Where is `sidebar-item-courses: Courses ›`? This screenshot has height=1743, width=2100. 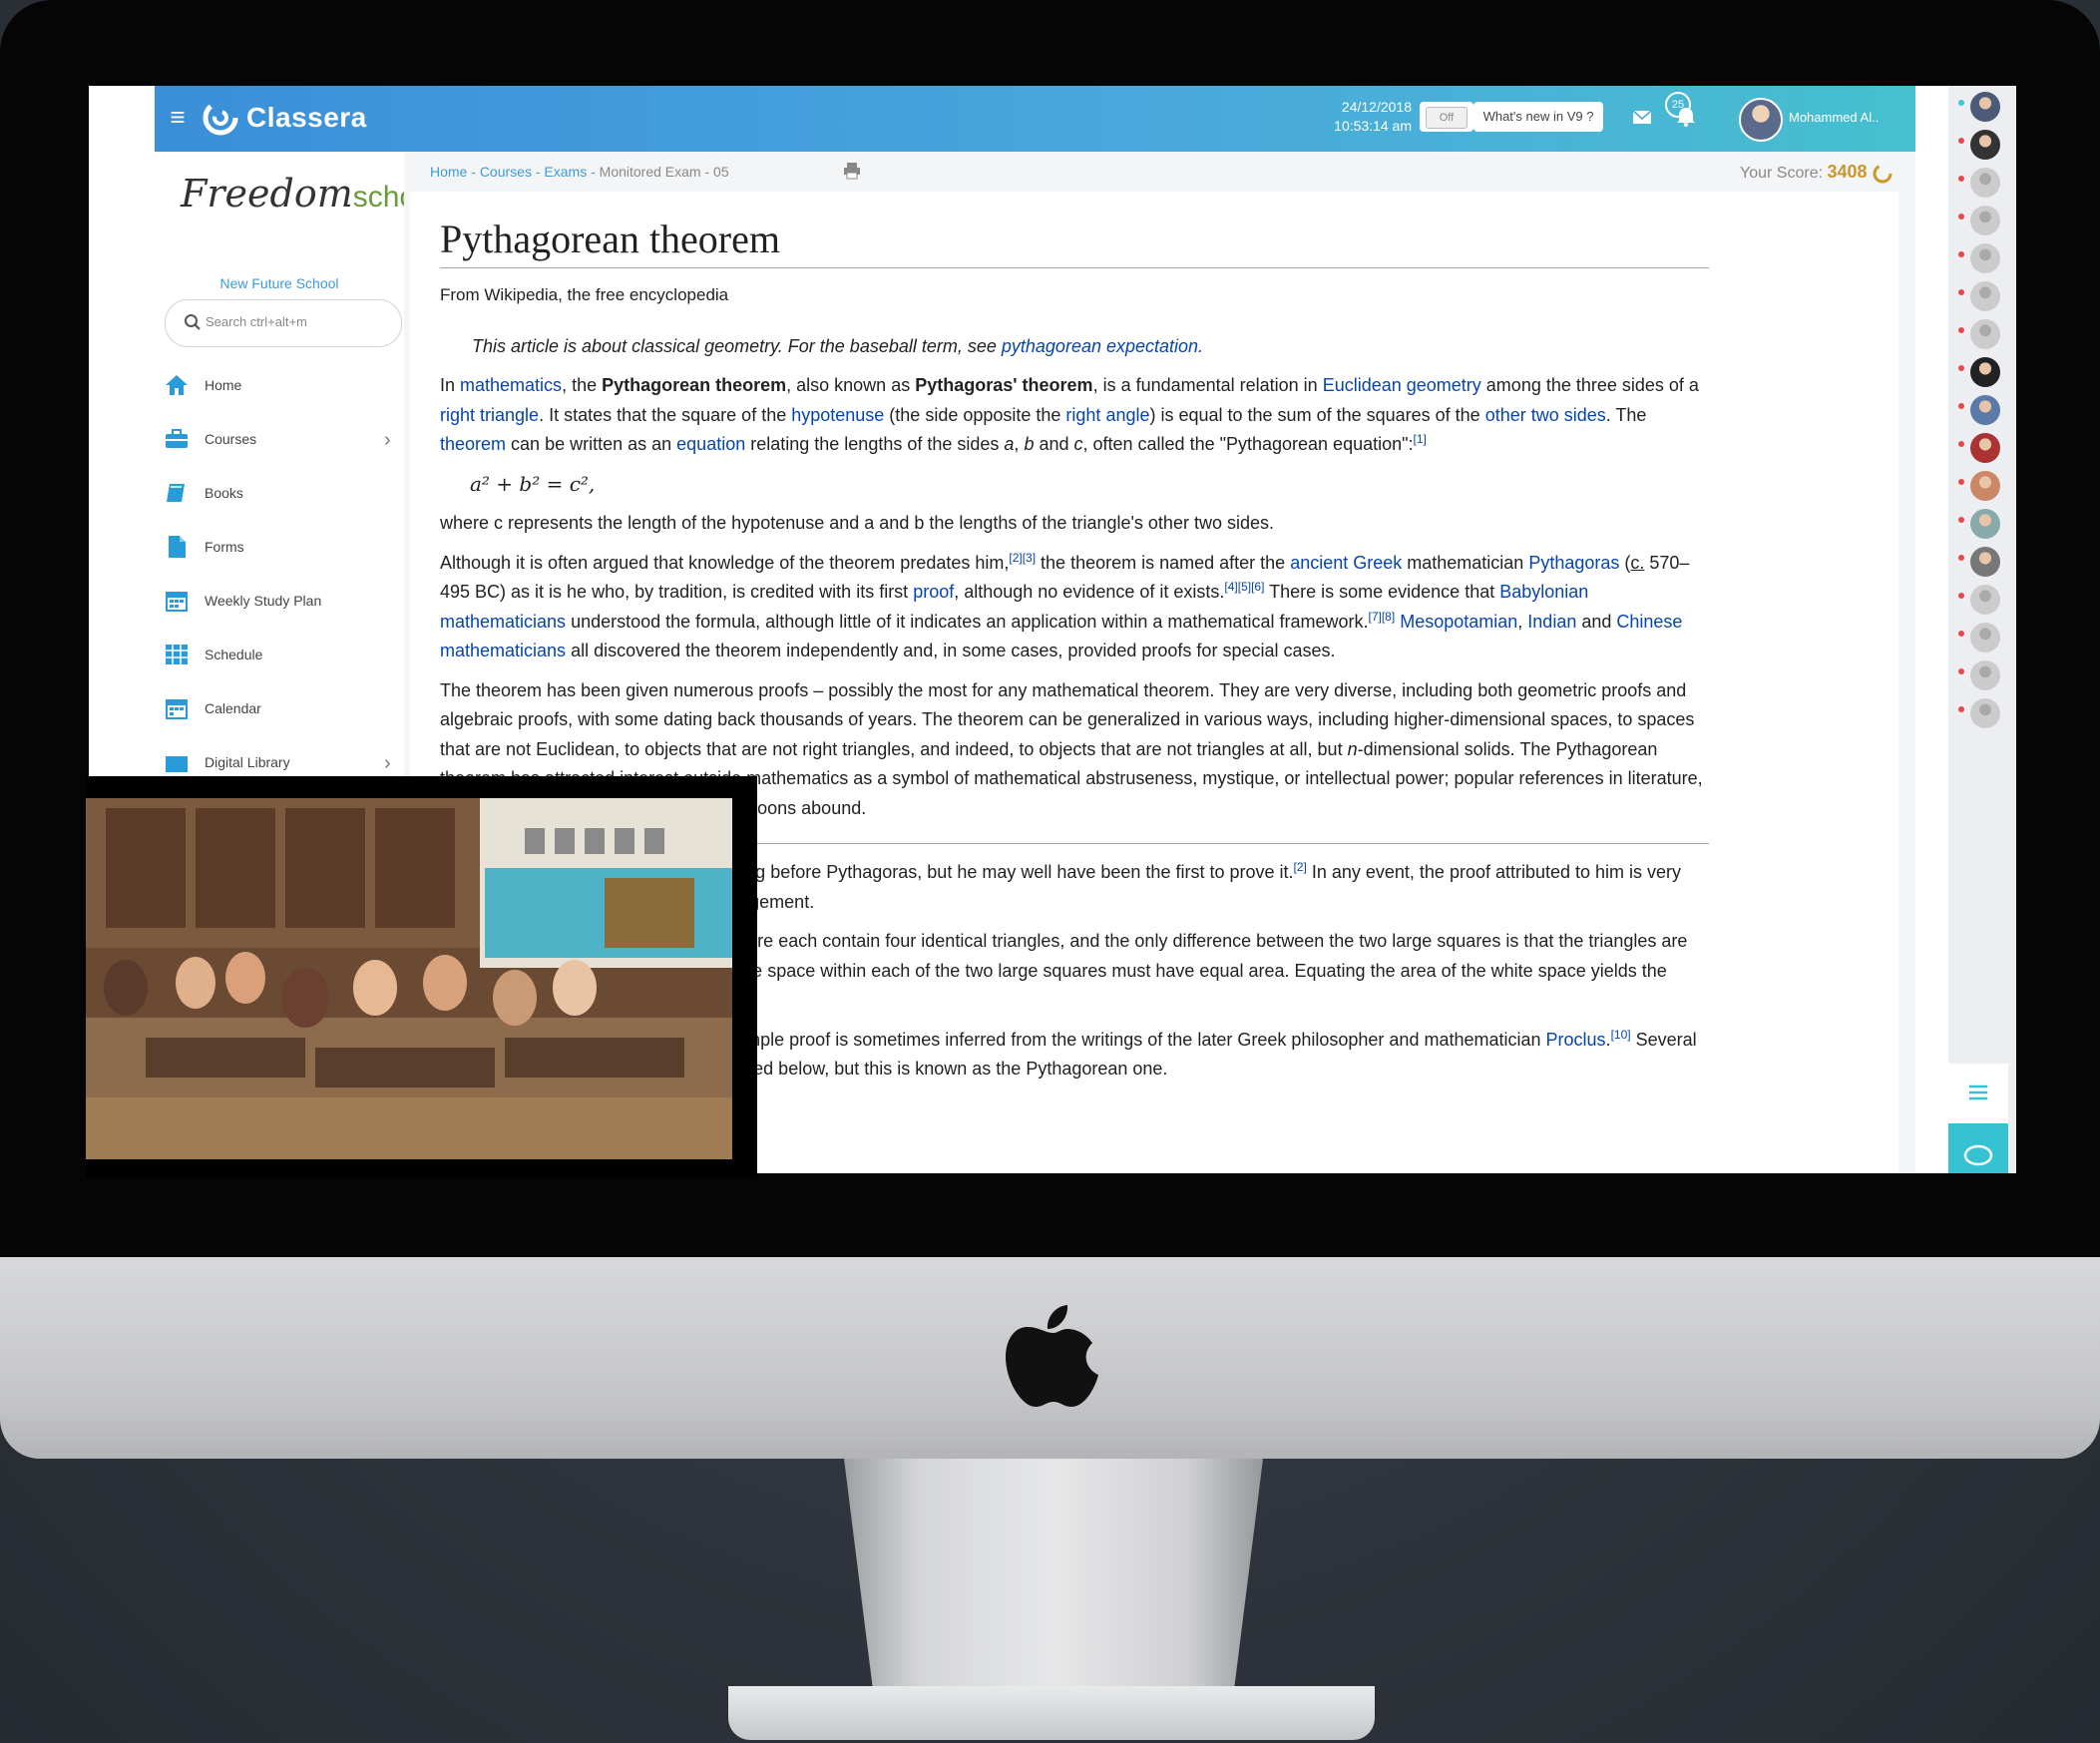
sidebar-item-courses: Courses › is located at coordinates (284, 439).